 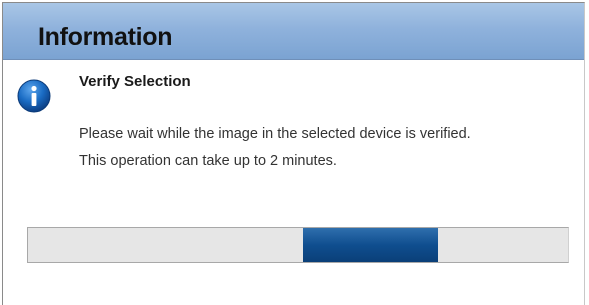 I want to click on progress-bar, so click(x=298, y=245).